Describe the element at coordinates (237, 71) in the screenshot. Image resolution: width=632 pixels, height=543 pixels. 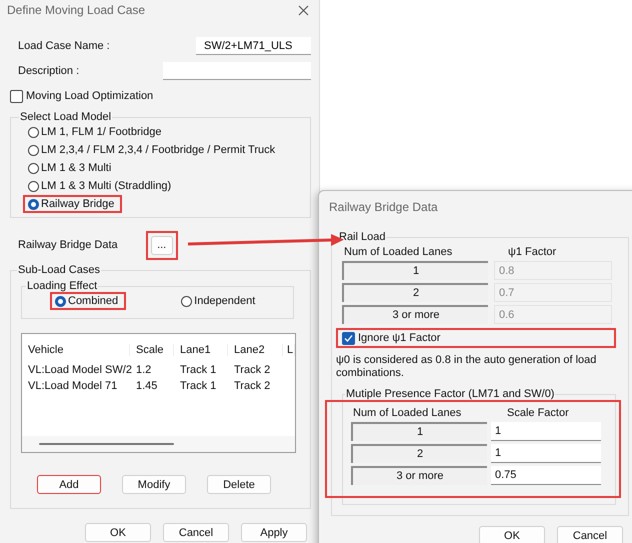
I see `description-field` at that location.